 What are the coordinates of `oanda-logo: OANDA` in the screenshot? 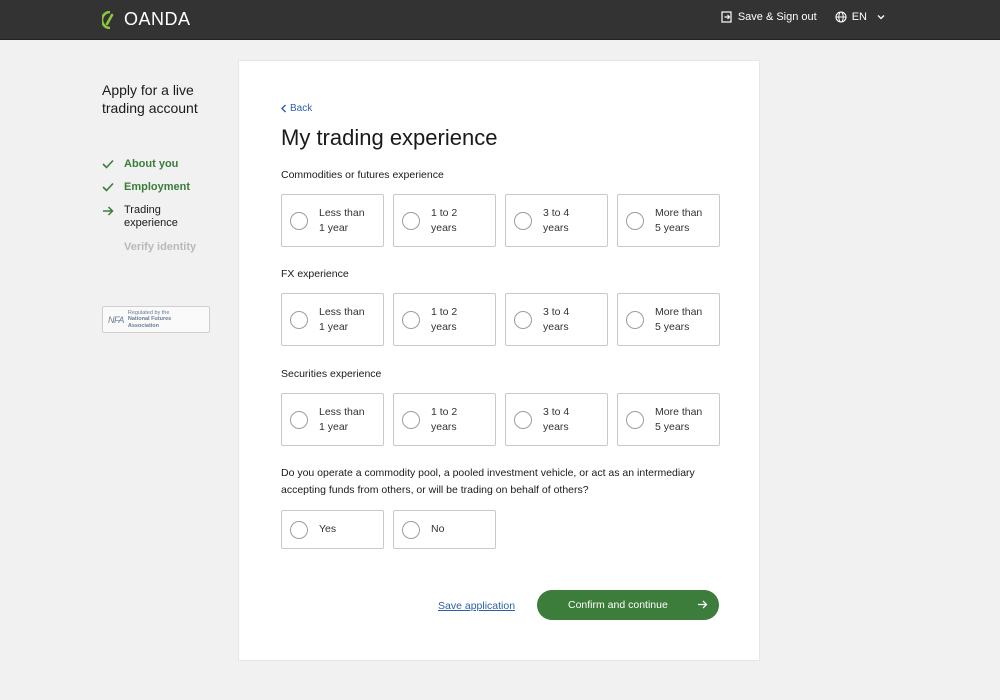 It's located at (146, 19).